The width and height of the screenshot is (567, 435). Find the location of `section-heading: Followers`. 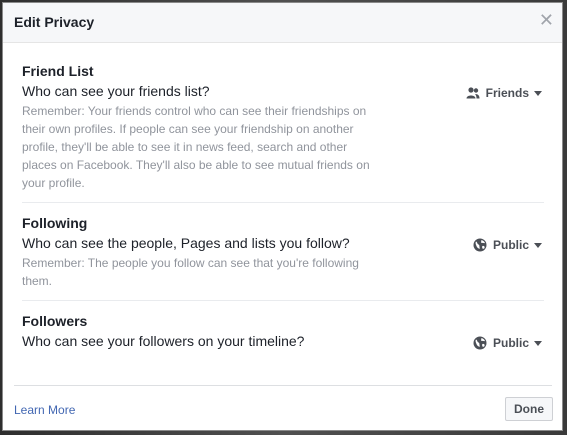

section-heading: Followers is located at coordinates (55, 321).